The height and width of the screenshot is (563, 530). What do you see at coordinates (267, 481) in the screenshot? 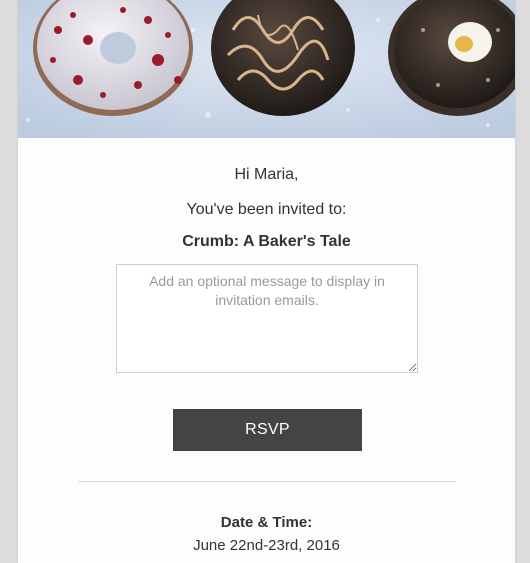
I see `divider` at bounding box center [267, 481].